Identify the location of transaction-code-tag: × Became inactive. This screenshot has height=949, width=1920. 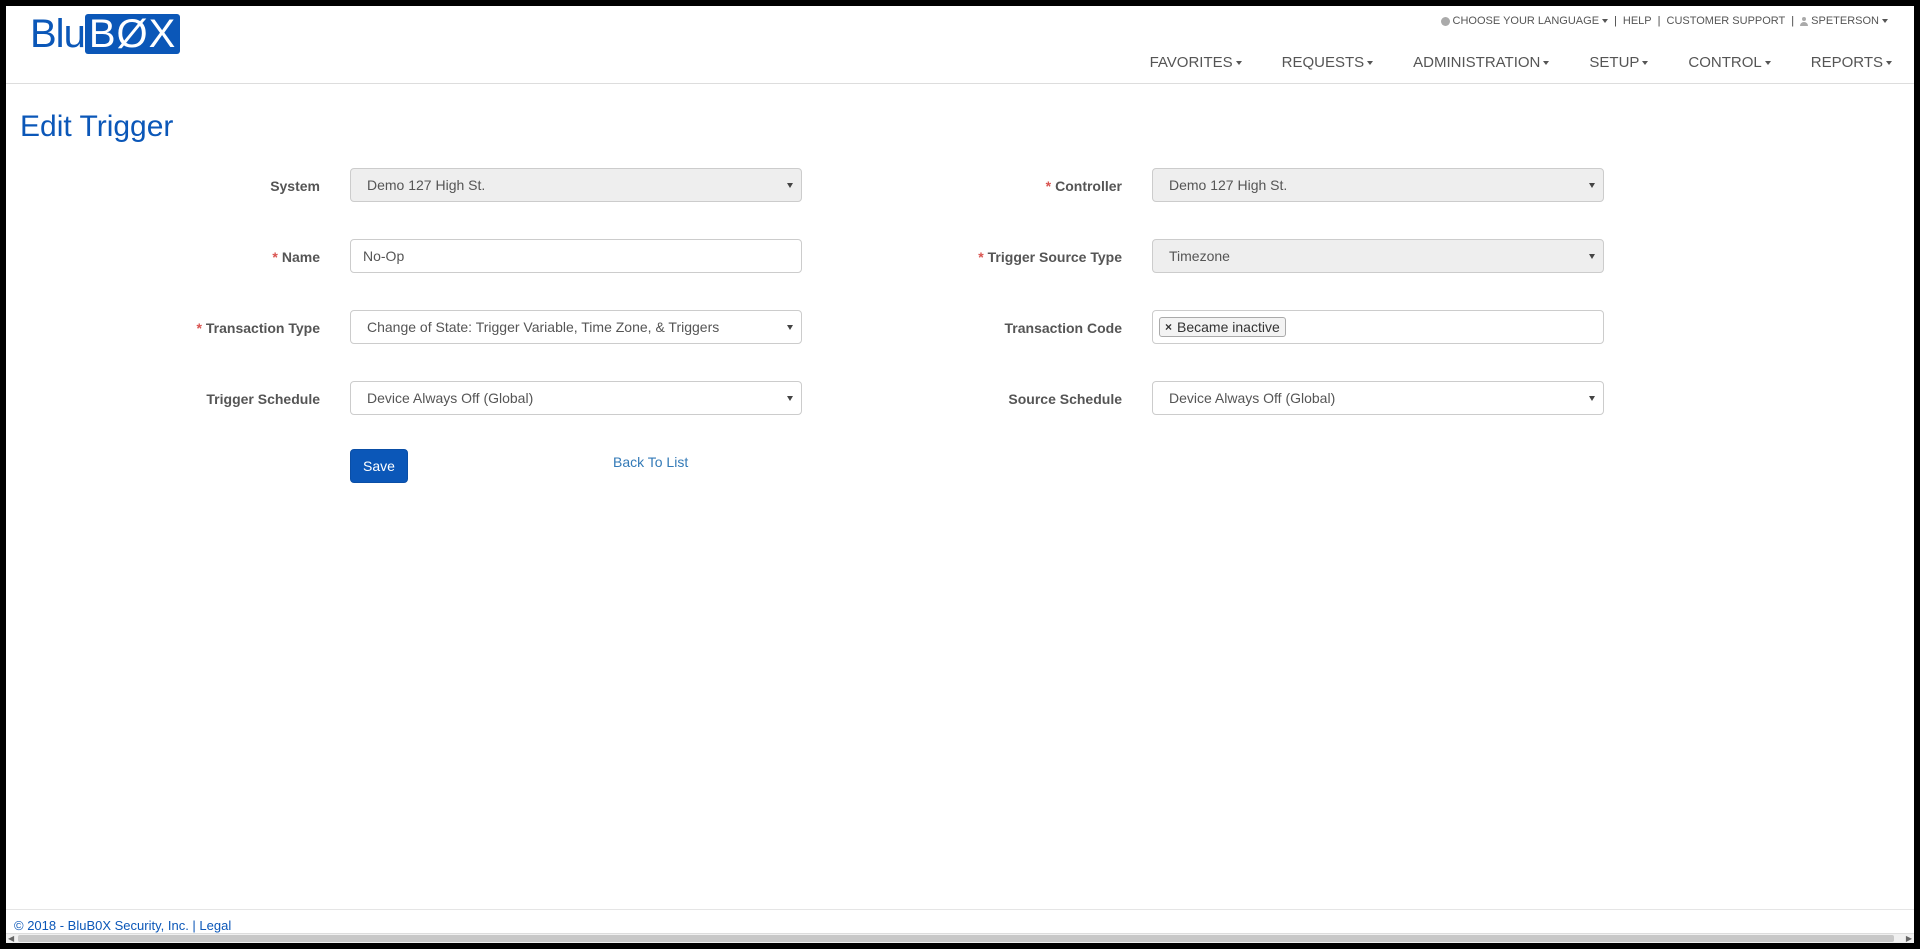
(1222, 327).